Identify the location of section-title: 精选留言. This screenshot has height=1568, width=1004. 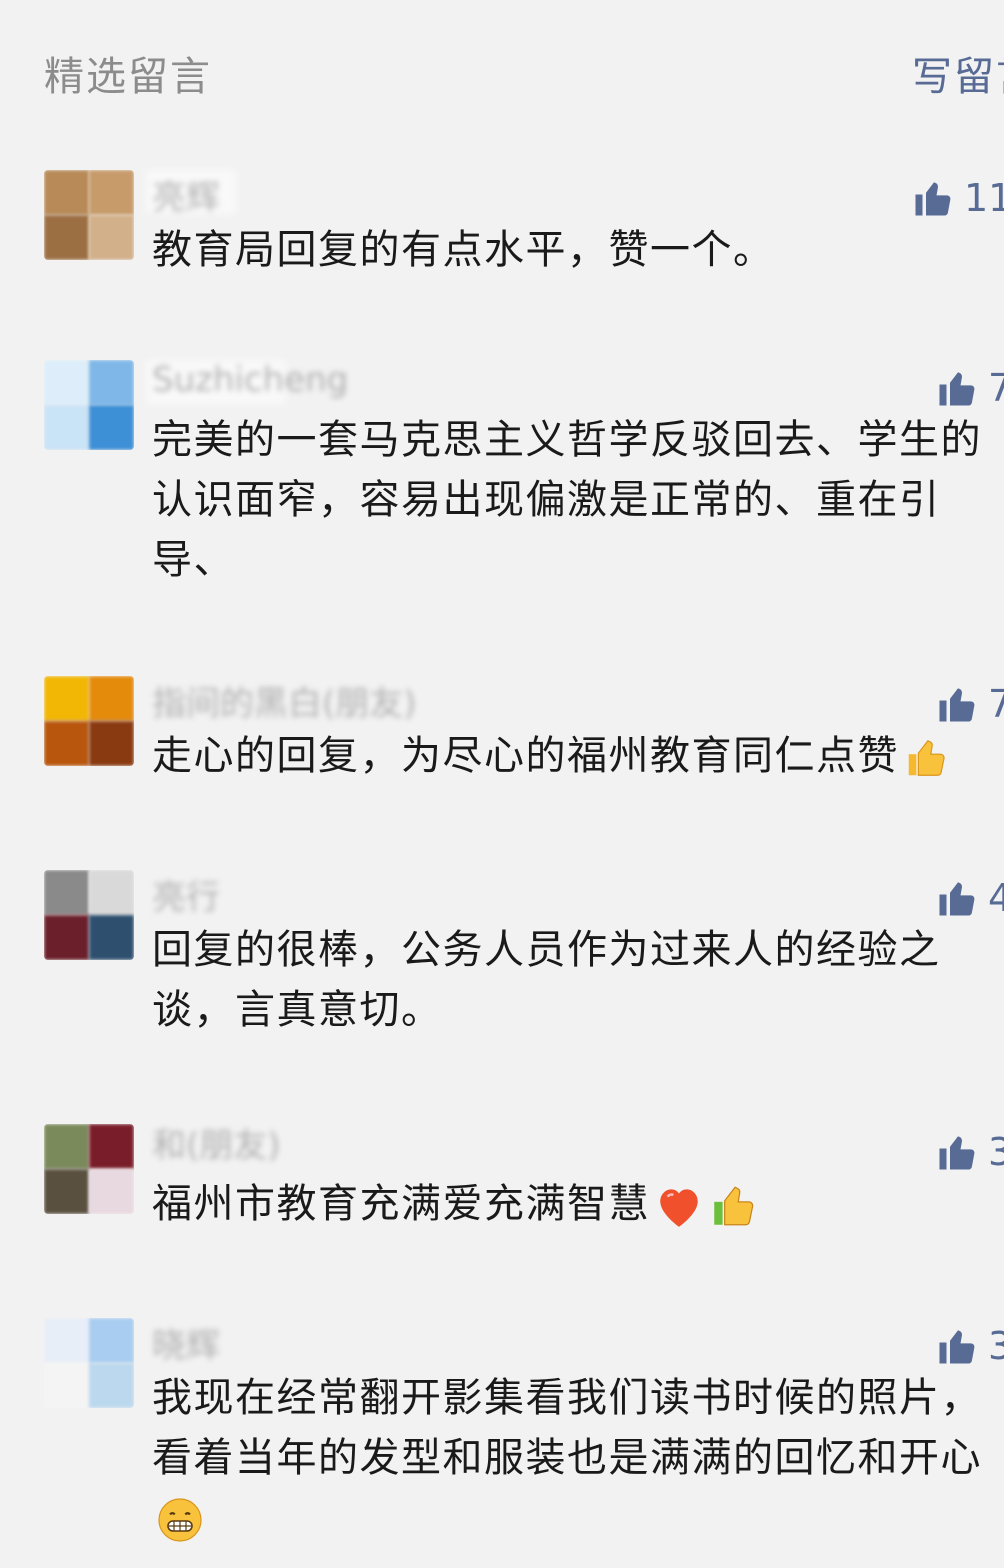
(128, 77).